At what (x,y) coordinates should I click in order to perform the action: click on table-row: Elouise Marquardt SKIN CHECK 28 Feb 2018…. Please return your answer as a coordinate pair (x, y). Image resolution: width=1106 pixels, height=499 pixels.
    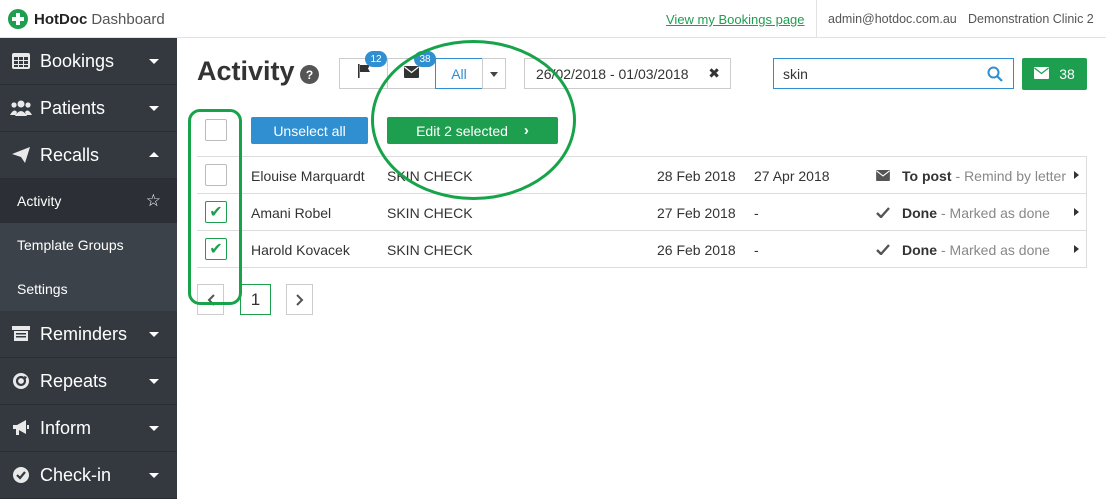
    Looking at the image, I should click on (642, 175).